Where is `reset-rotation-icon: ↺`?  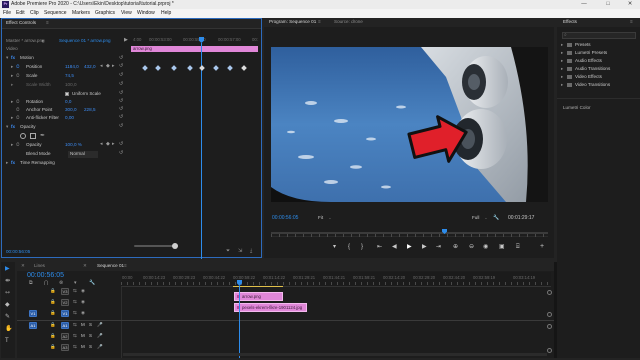 reset-rotation-icon: ↺ is located at coordinates (121, 101).